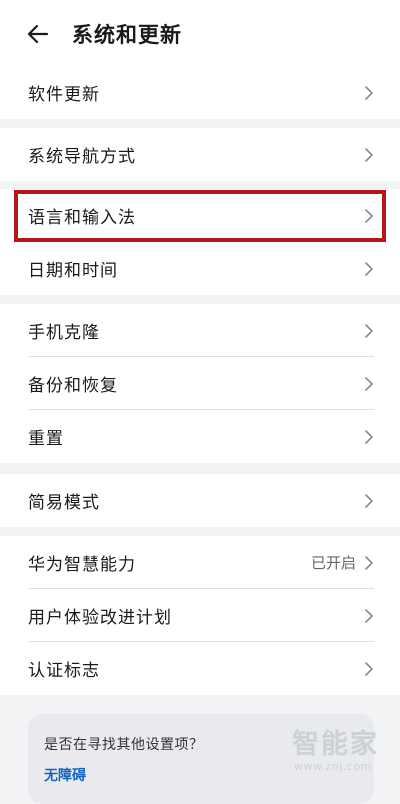 The image size is (400, 804). Describe the element at coordinates (82, 157) in the screenshot. I see `settings-item-label: 系统导航方式` at that location.